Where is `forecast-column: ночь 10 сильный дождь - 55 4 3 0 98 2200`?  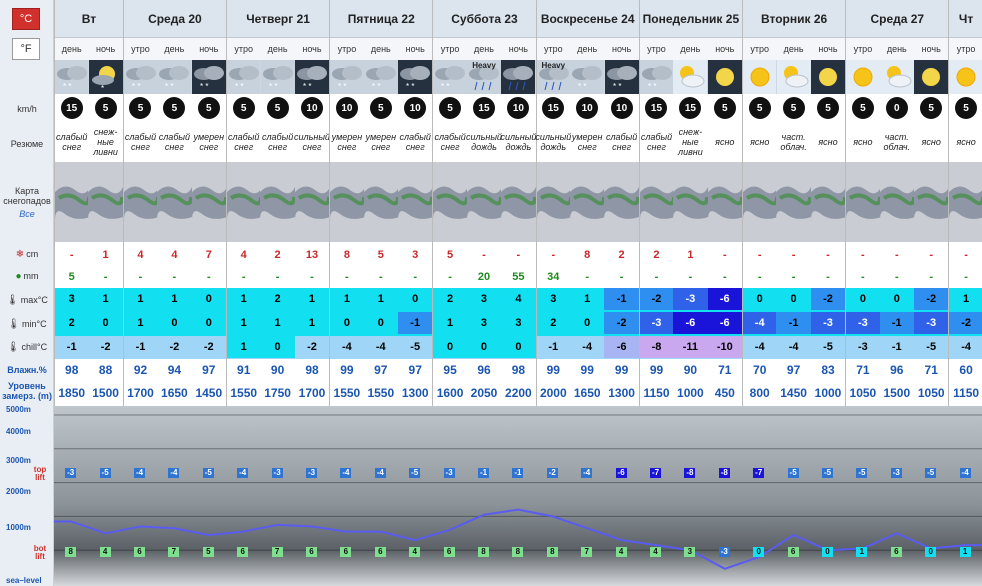
forecast-column: ночь 10 сильный дождь - 55 4 3 0 98 2200 is located at coordinates (518, 203).